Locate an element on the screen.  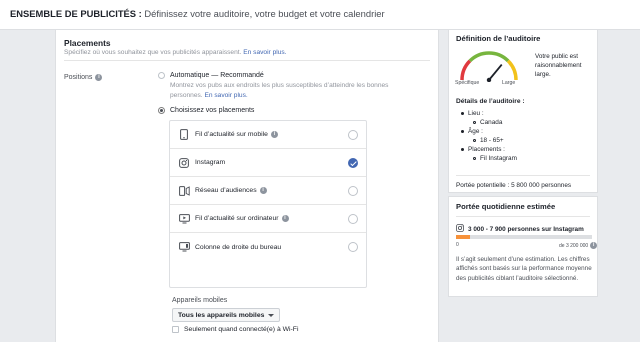
automatic-label: Automatique — Recommandé is located at coordinates (217, 75).